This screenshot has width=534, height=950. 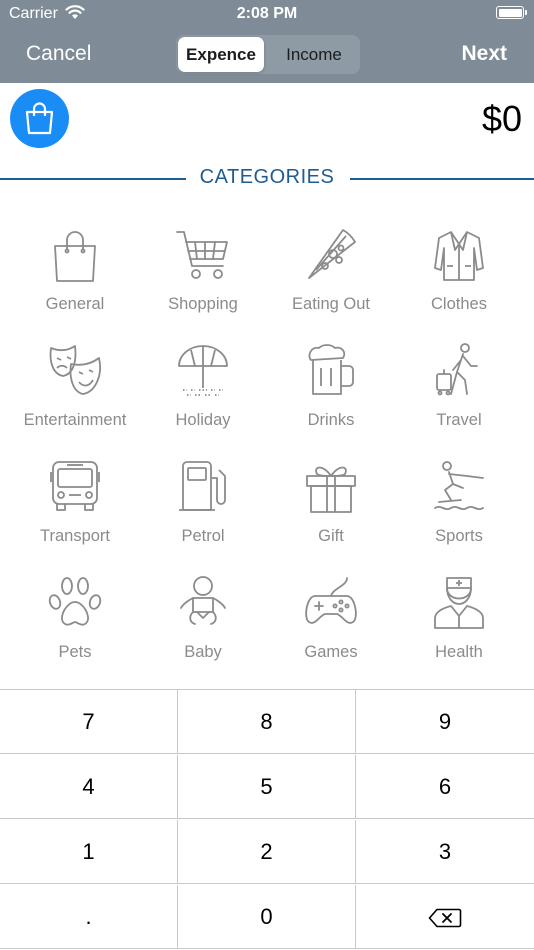 I want to click on pizza-slice-icon, so click(x=332, y=254).